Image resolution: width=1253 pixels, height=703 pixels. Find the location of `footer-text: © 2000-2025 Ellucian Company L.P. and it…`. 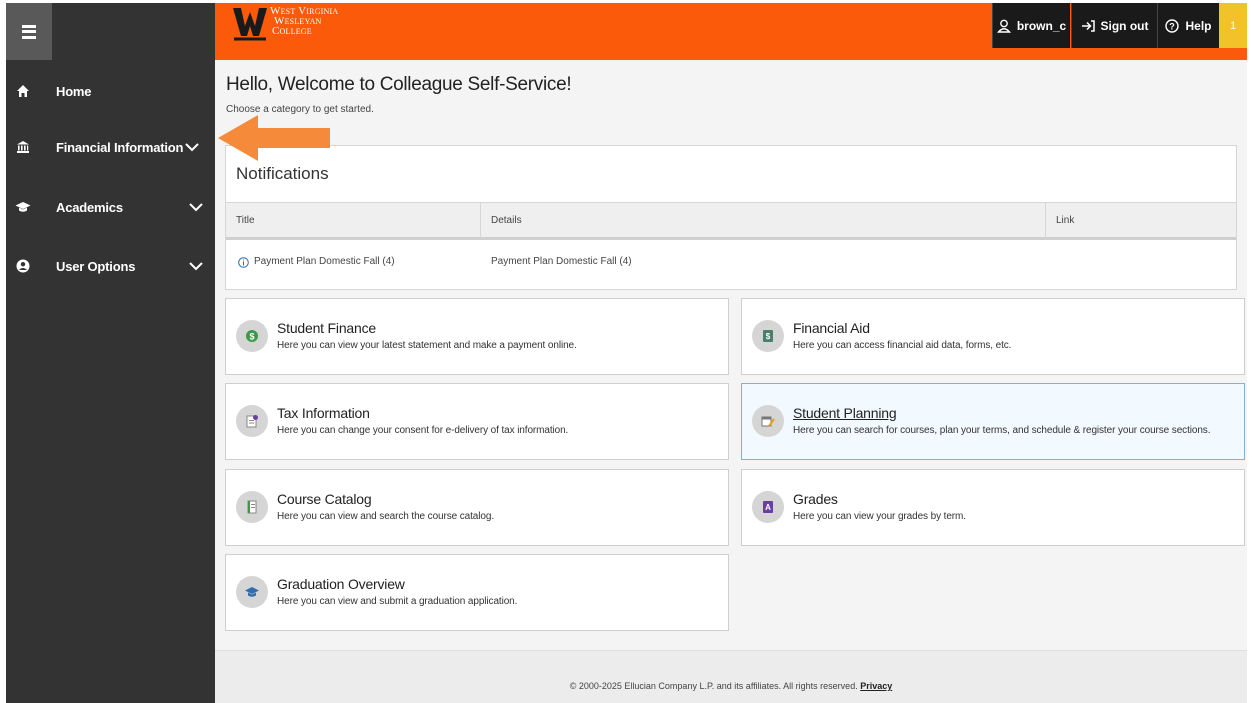

footer-text: © 2000-2025 Ellucian Company L.P. and it… is located at coordinates (731, 686).